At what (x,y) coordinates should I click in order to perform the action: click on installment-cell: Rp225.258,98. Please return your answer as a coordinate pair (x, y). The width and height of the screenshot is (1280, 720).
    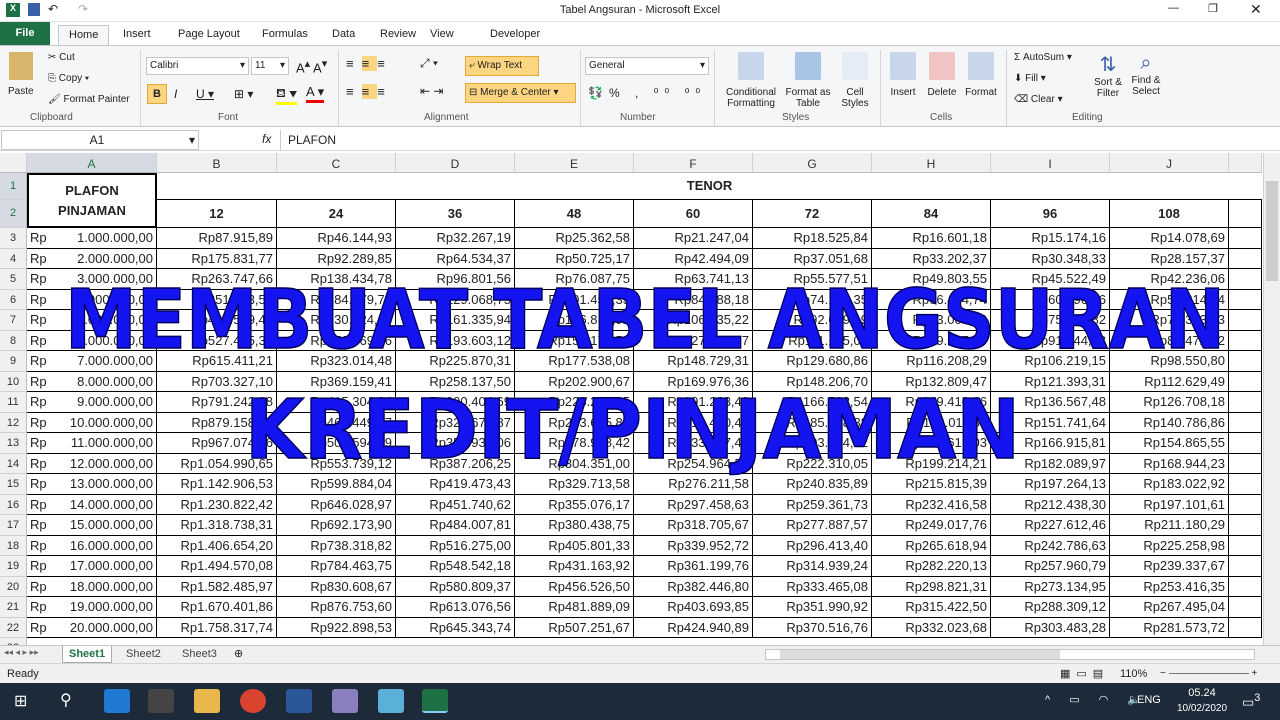
    Looking at the image, I should click on (1169, 545).